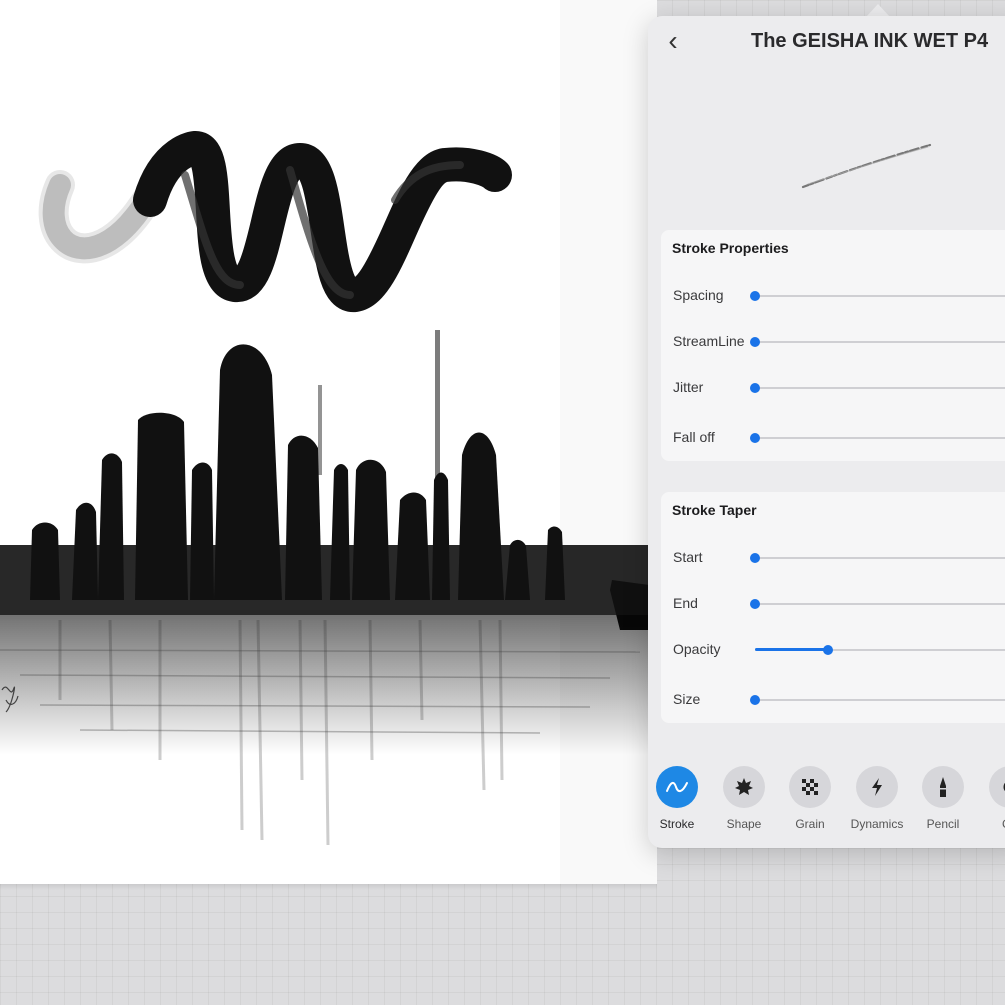 The image size is (1005, 1005). What do you see at coordinates (943, 824) in the screenshot?
I see `tab-pencil-label: Pencil` at bounding box center [943, 824].